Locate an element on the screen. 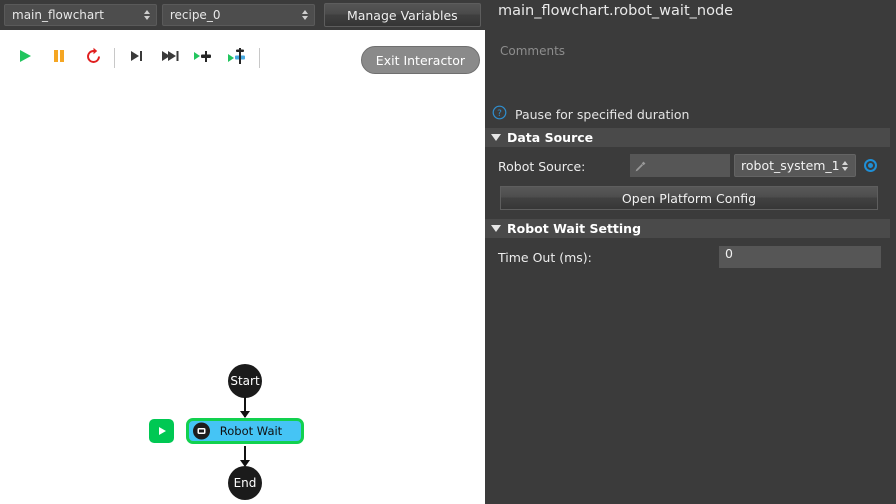 This screenshot has width=896, height=504. pause-icon is located at coordinates (59, 58).